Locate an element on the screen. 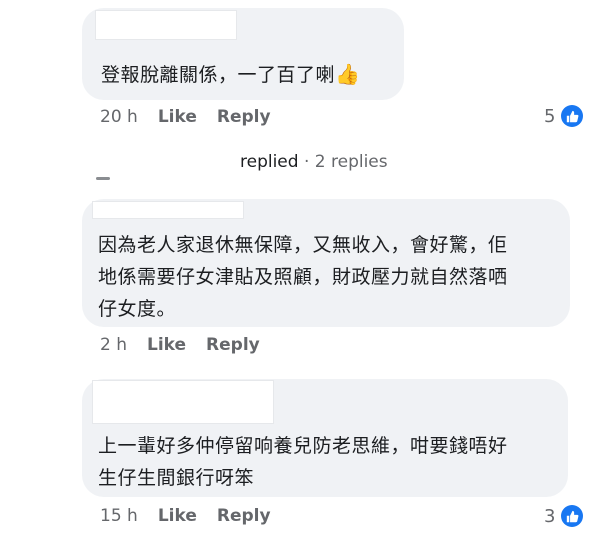  comment-timestamp: 20 h is located at coordinates (119, 117).